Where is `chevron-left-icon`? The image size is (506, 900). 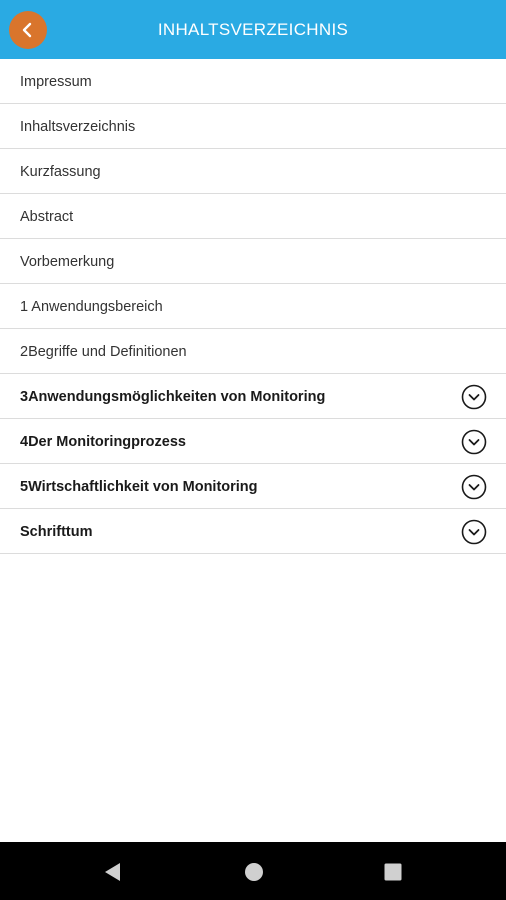 chevron-left-icon is located at coordinates (28, 30).